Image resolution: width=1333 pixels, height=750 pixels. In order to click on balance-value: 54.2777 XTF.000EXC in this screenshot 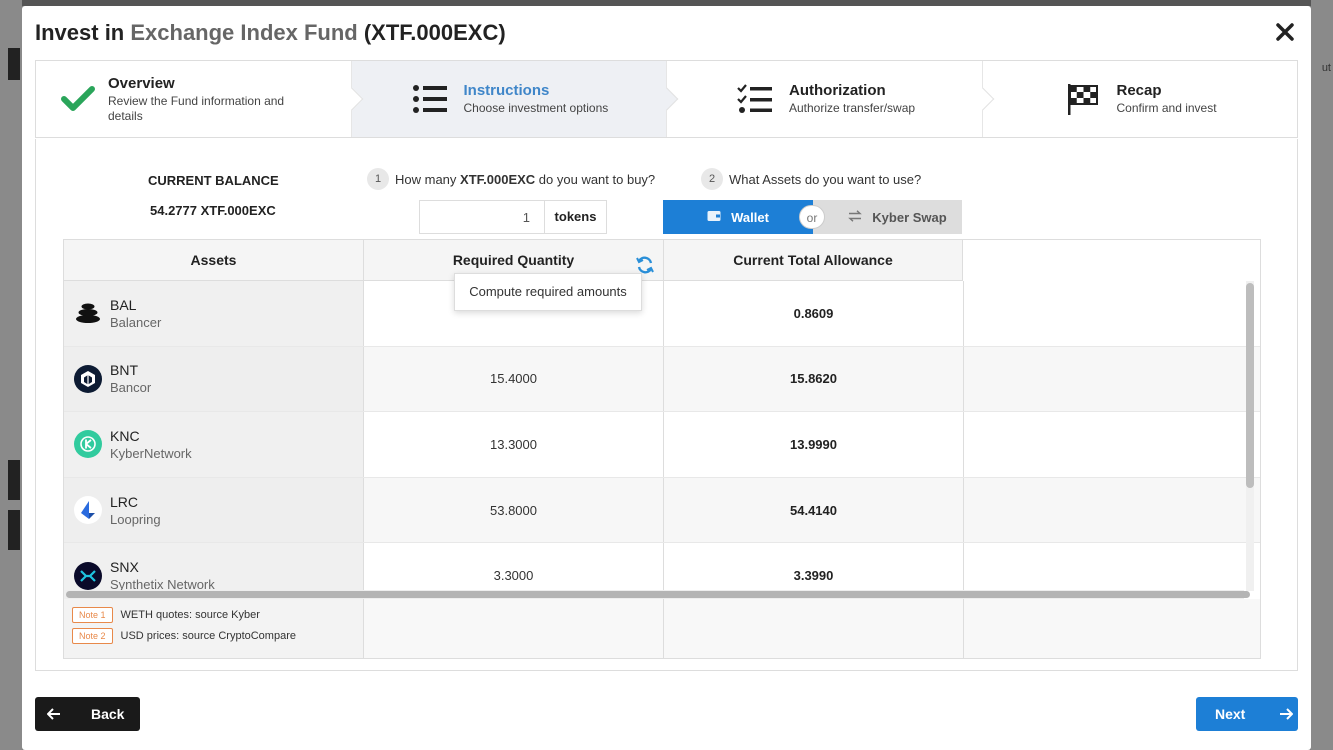, I will do `click(213, 210)`.